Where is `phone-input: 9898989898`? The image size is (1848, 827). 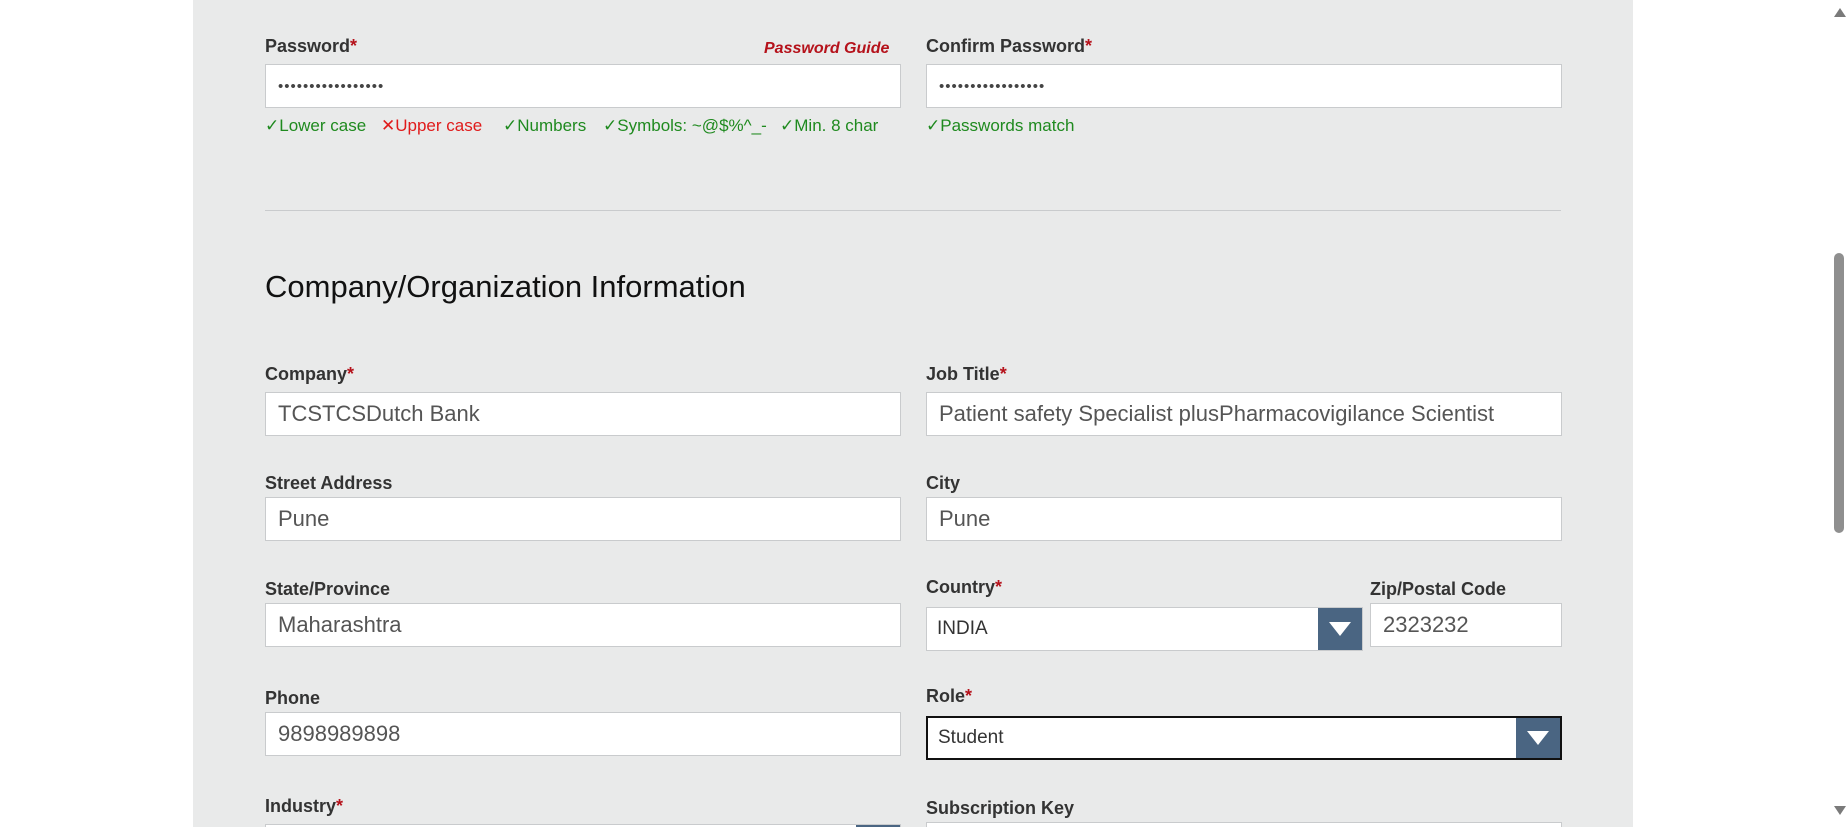
phone-input: 9898989898 is located at coordinates (583, 734).